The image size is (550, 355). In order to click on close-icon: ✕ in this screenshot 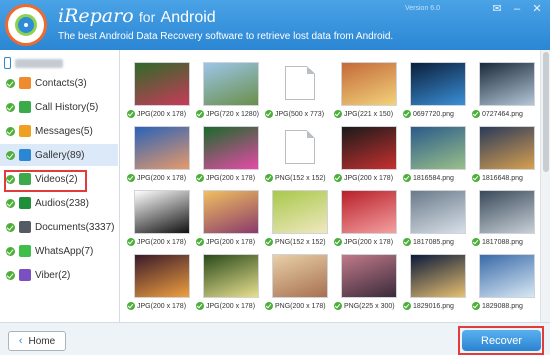, I will do `click(537, 9)`.